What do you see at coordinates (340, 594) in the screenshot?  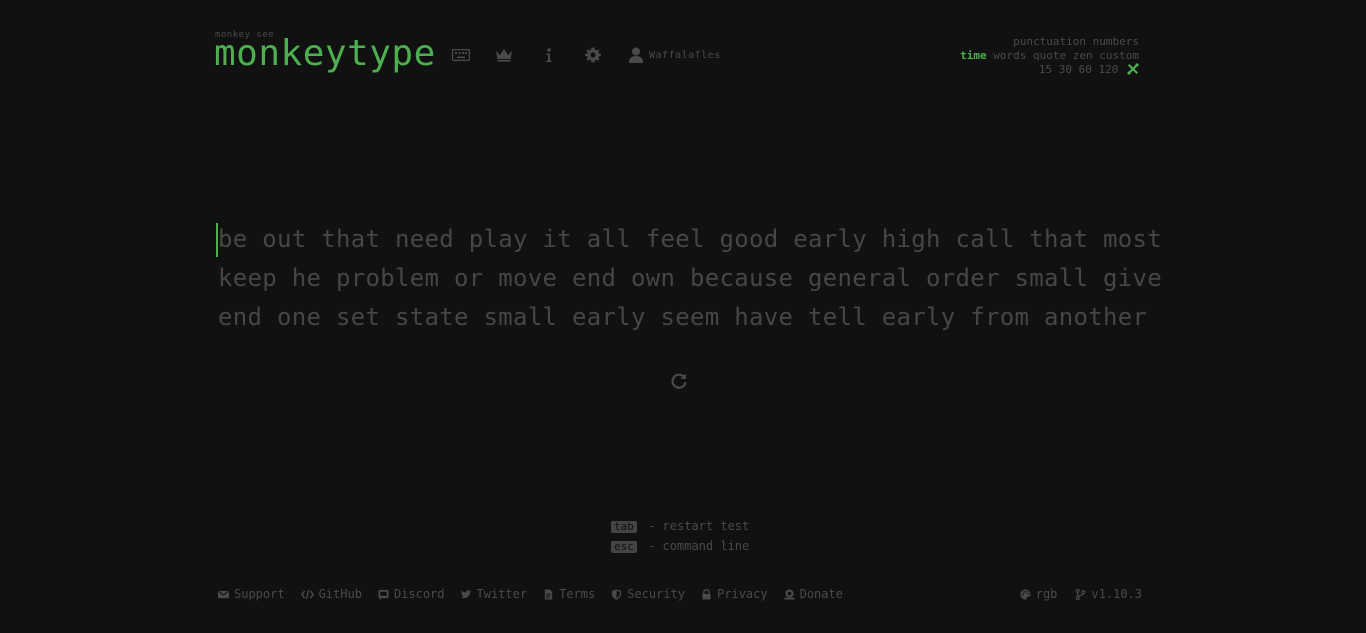 I see `footer-github-label: GitHub` at bounding box center [340, 594].